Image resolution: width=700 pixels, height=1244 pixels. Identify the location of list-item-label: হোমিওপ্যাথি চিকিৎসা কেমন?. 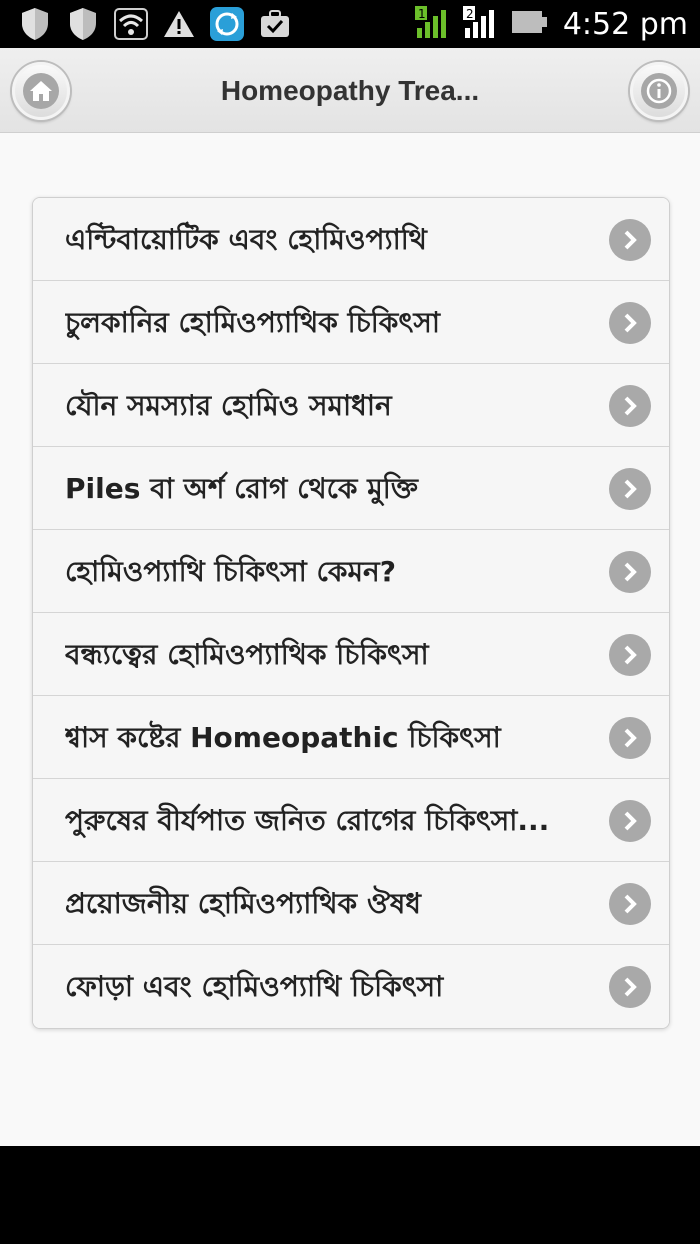
(230, 571).